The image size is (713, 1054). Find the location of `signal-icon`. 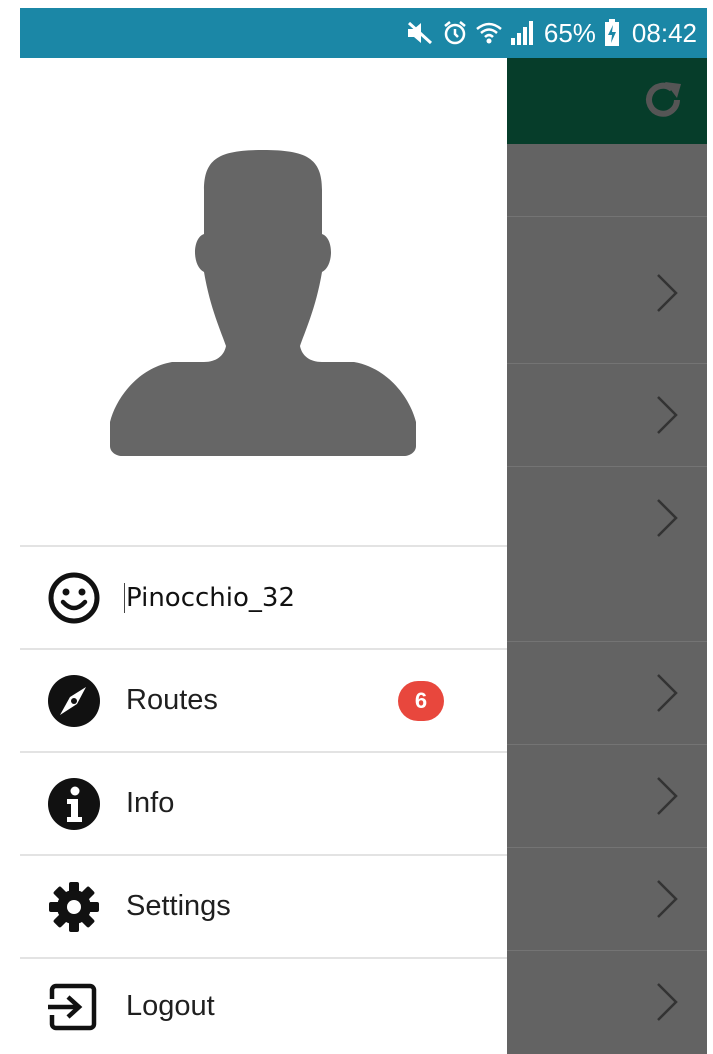

signal-icon is located at coordinates (521, 33).